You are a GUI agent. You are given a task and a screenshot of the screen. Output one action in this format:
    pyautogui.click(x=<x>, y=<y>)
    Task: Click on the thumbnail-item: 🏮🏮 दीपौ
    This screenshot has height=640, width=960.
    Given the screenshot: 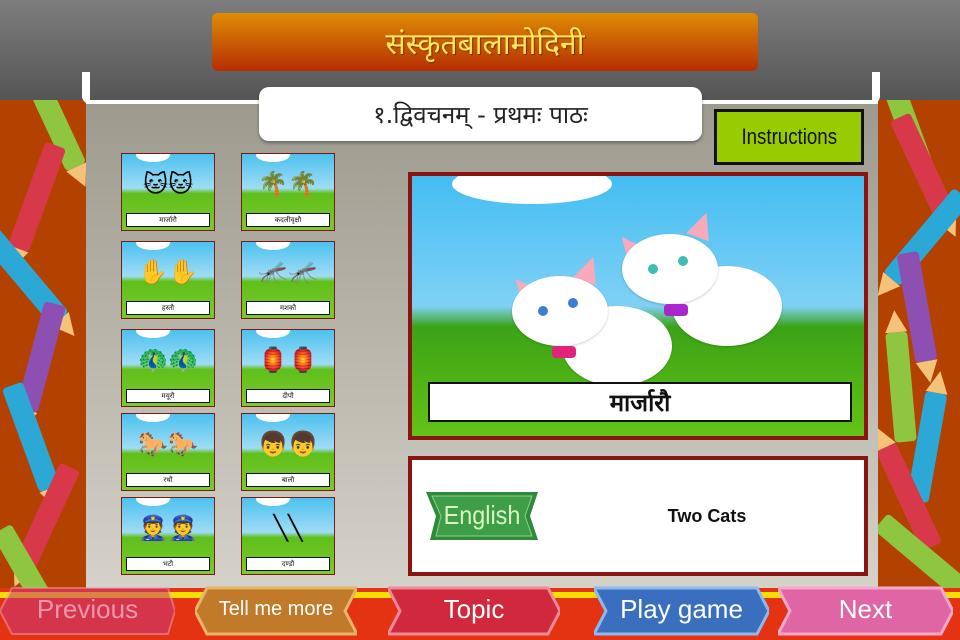 What is the action you would take?
    pyautogui.click(x=288, y=368)
    